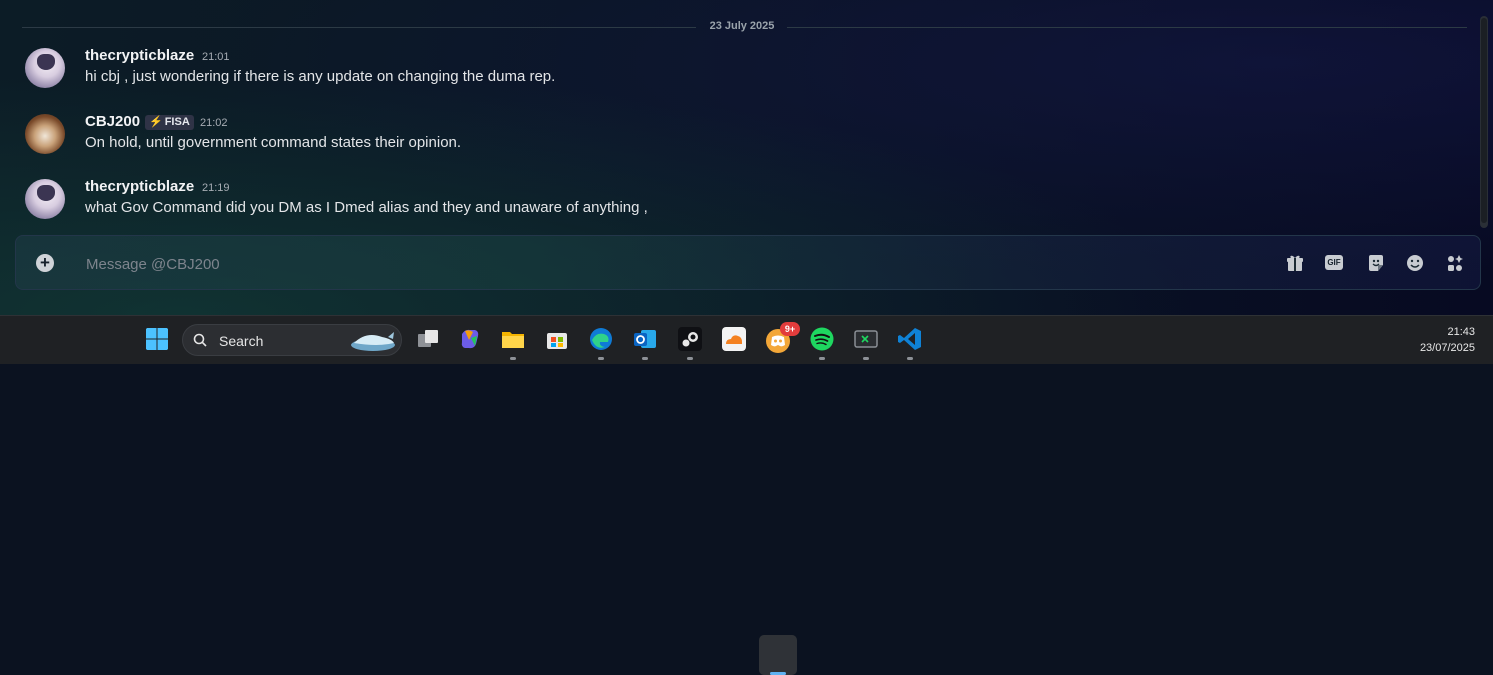 The width and height of the screenshot is (1493, 675). What do you see at coordinates (470, 339) in the screenshot?
I see `copilot-icon` at bounding box center [470, 339].